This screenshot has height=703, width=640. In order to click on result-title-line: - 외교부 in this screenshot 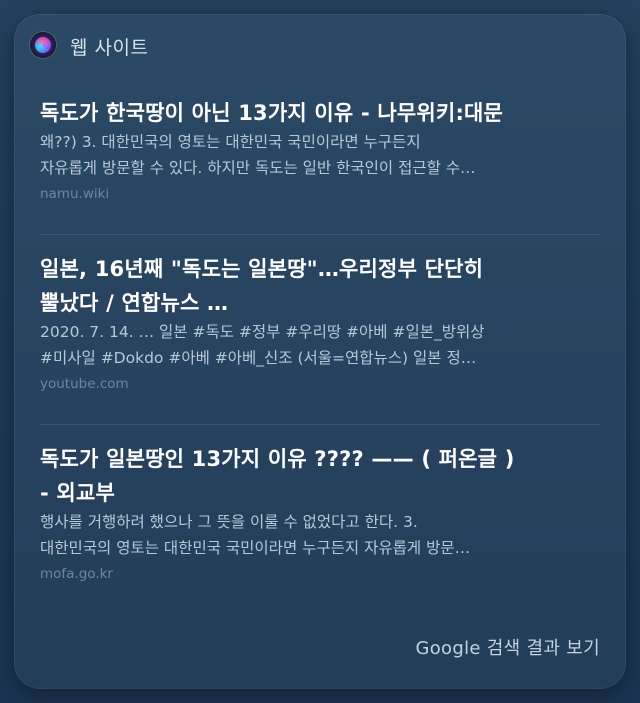, I will do `click(77, 493)`.